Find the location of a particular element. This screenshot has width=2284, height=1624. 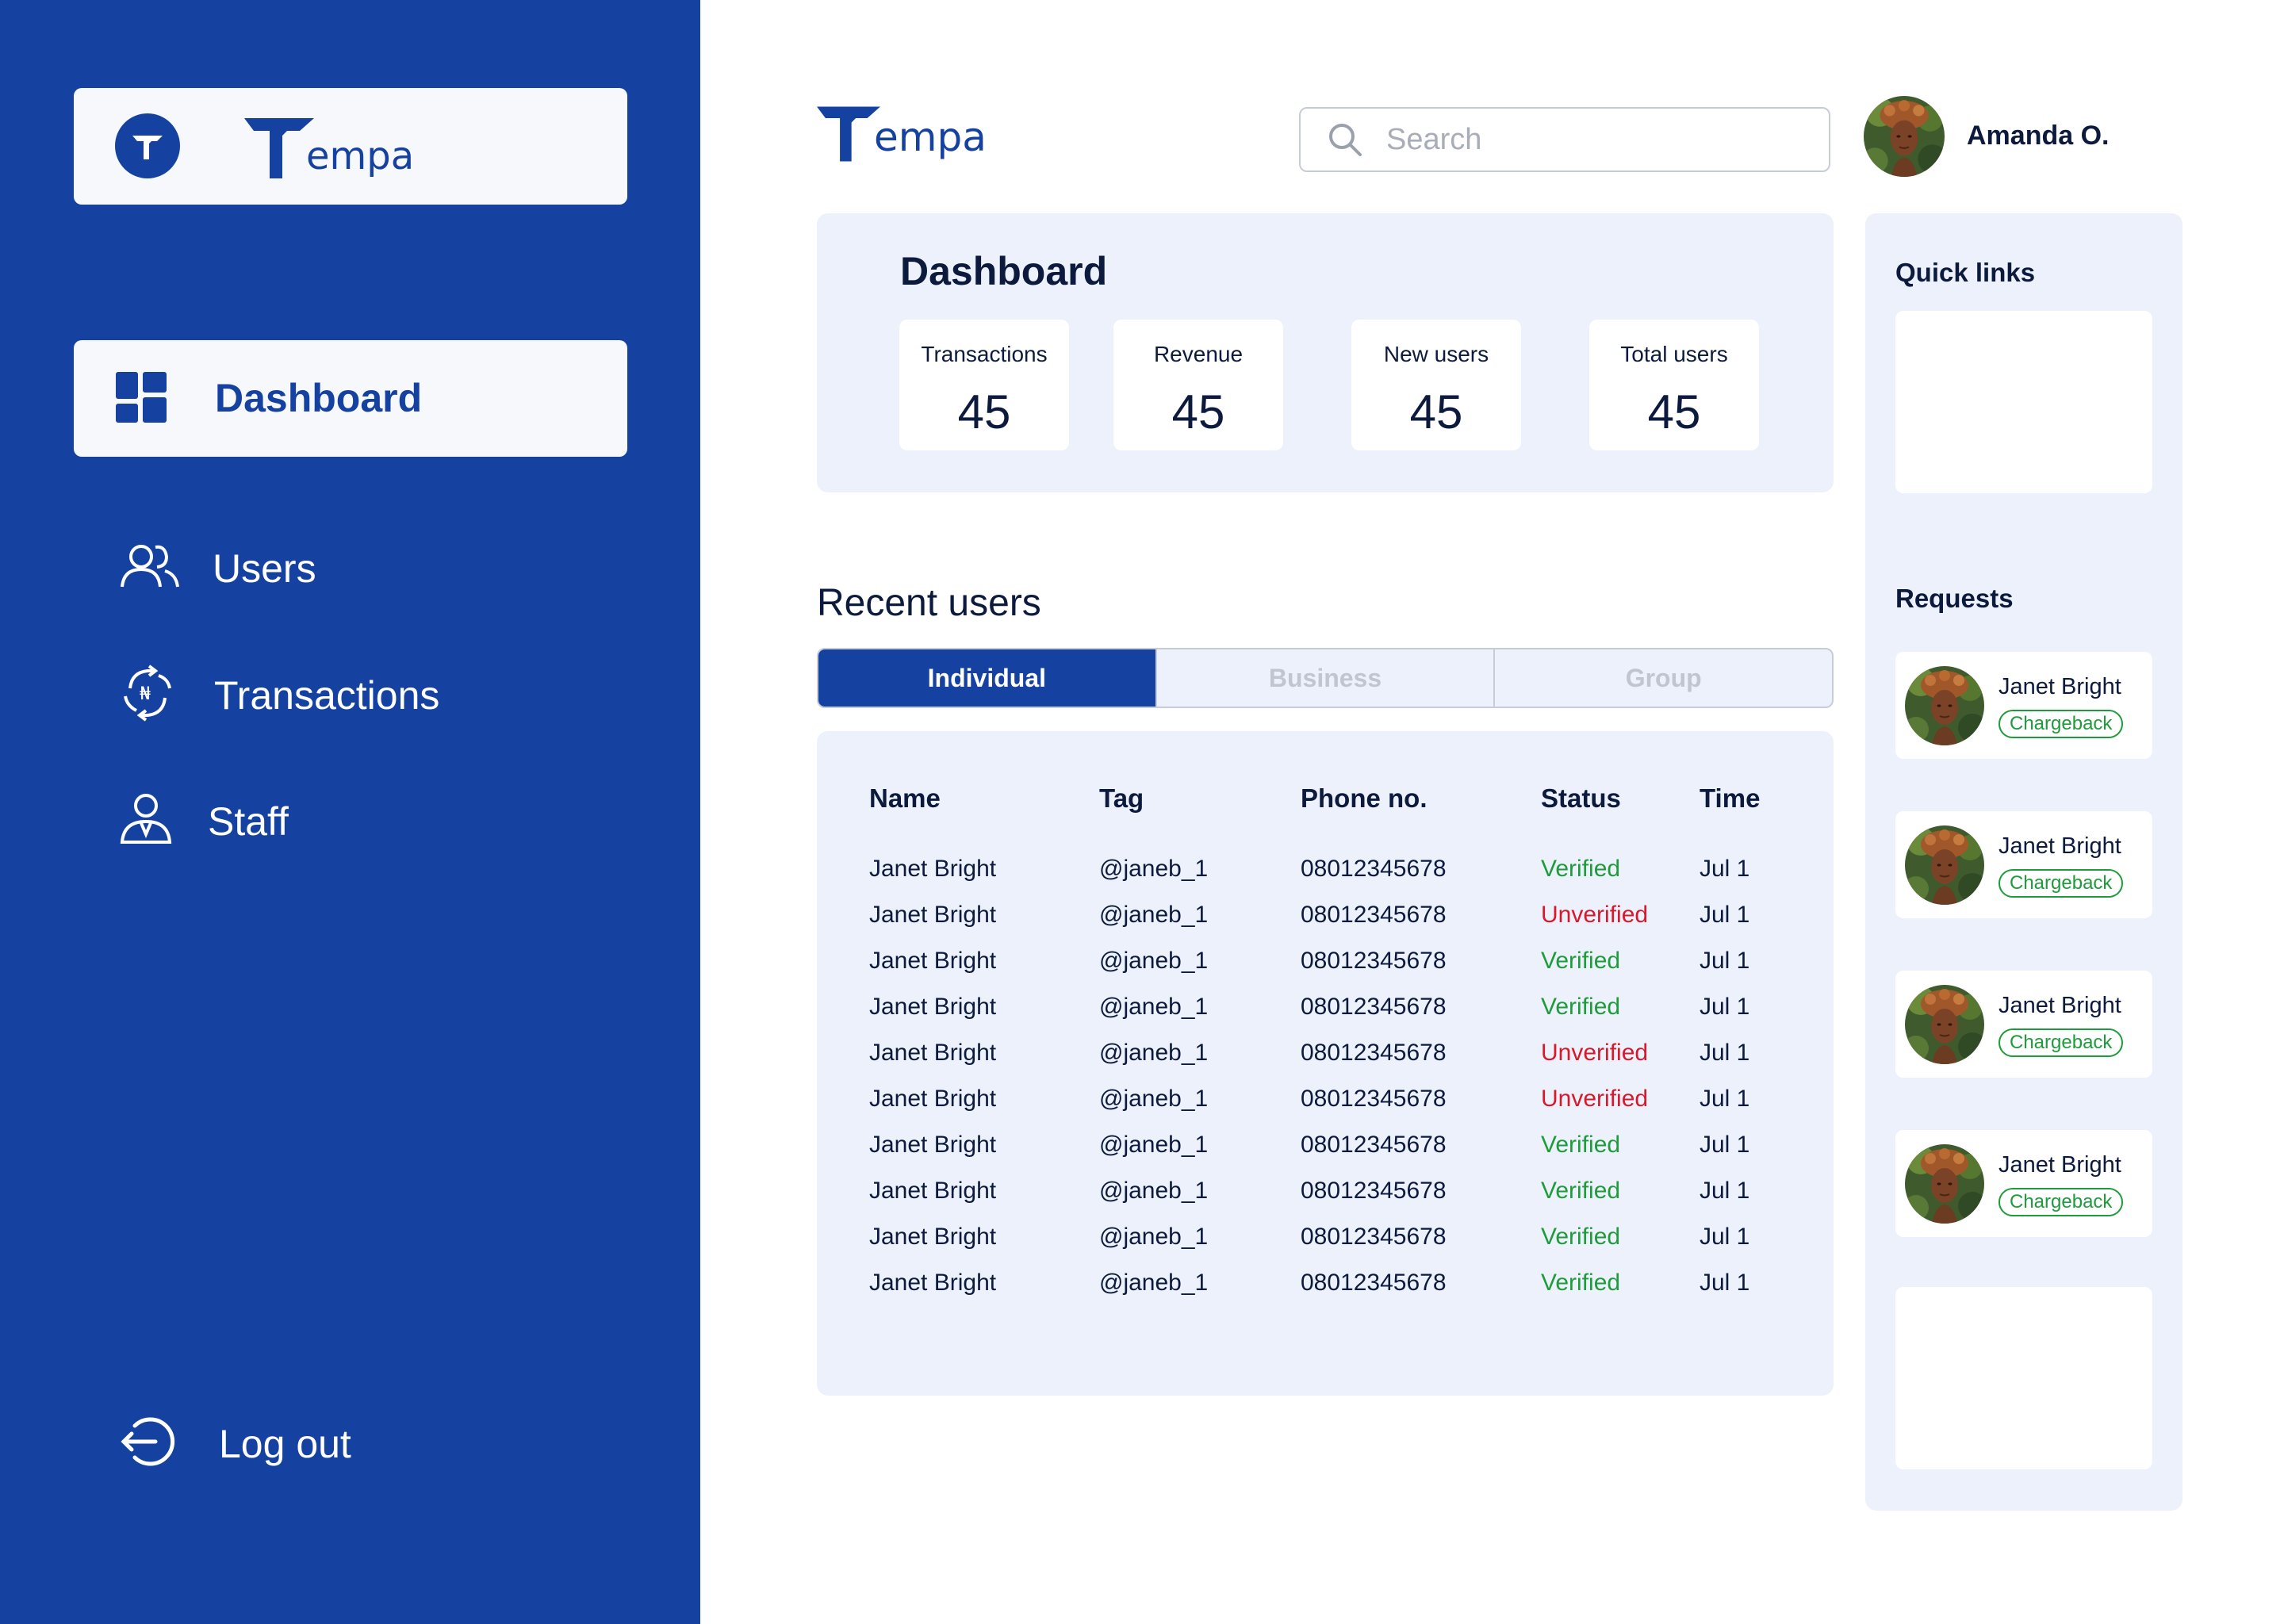

tab-individual: Individual is located at coordinates (986, 678).